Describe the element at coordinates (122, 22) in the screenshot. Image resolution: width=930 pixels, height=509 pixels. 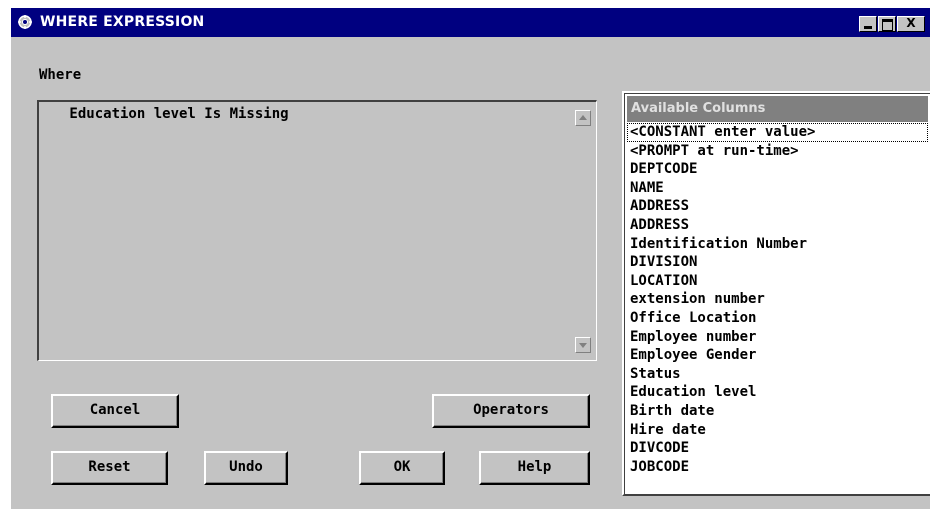
I see `window-title: WHERE EXPRESSION` at that location.